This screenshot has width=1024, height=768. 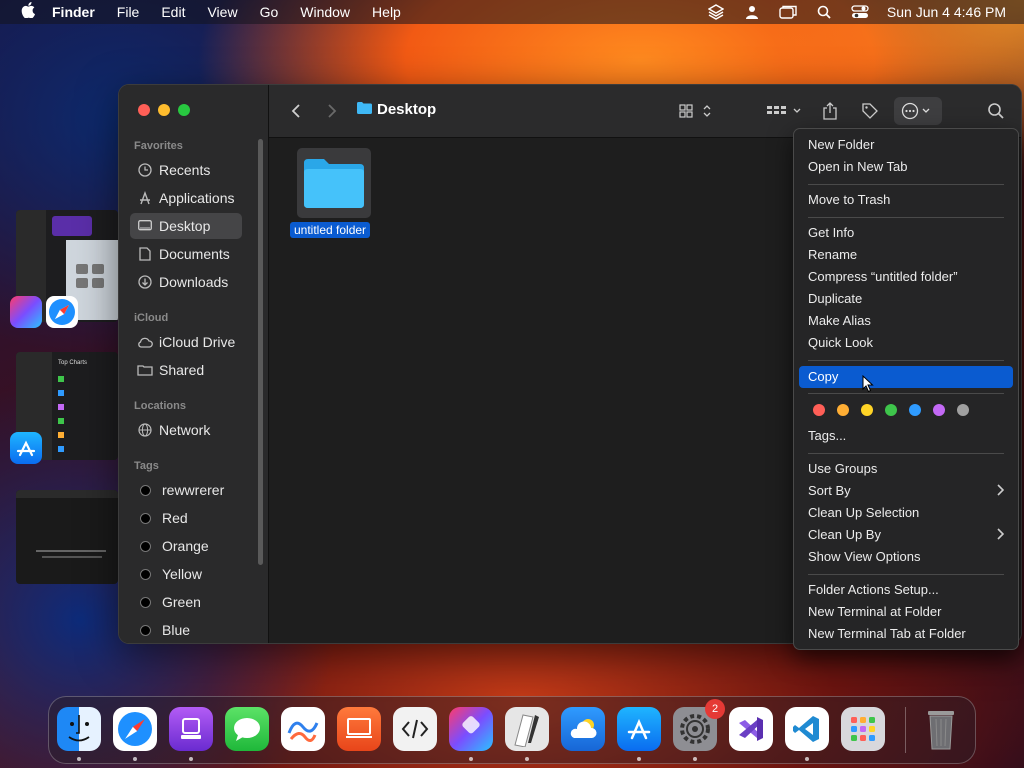 I want to click on messages-icon, so click(x=247, y=729).